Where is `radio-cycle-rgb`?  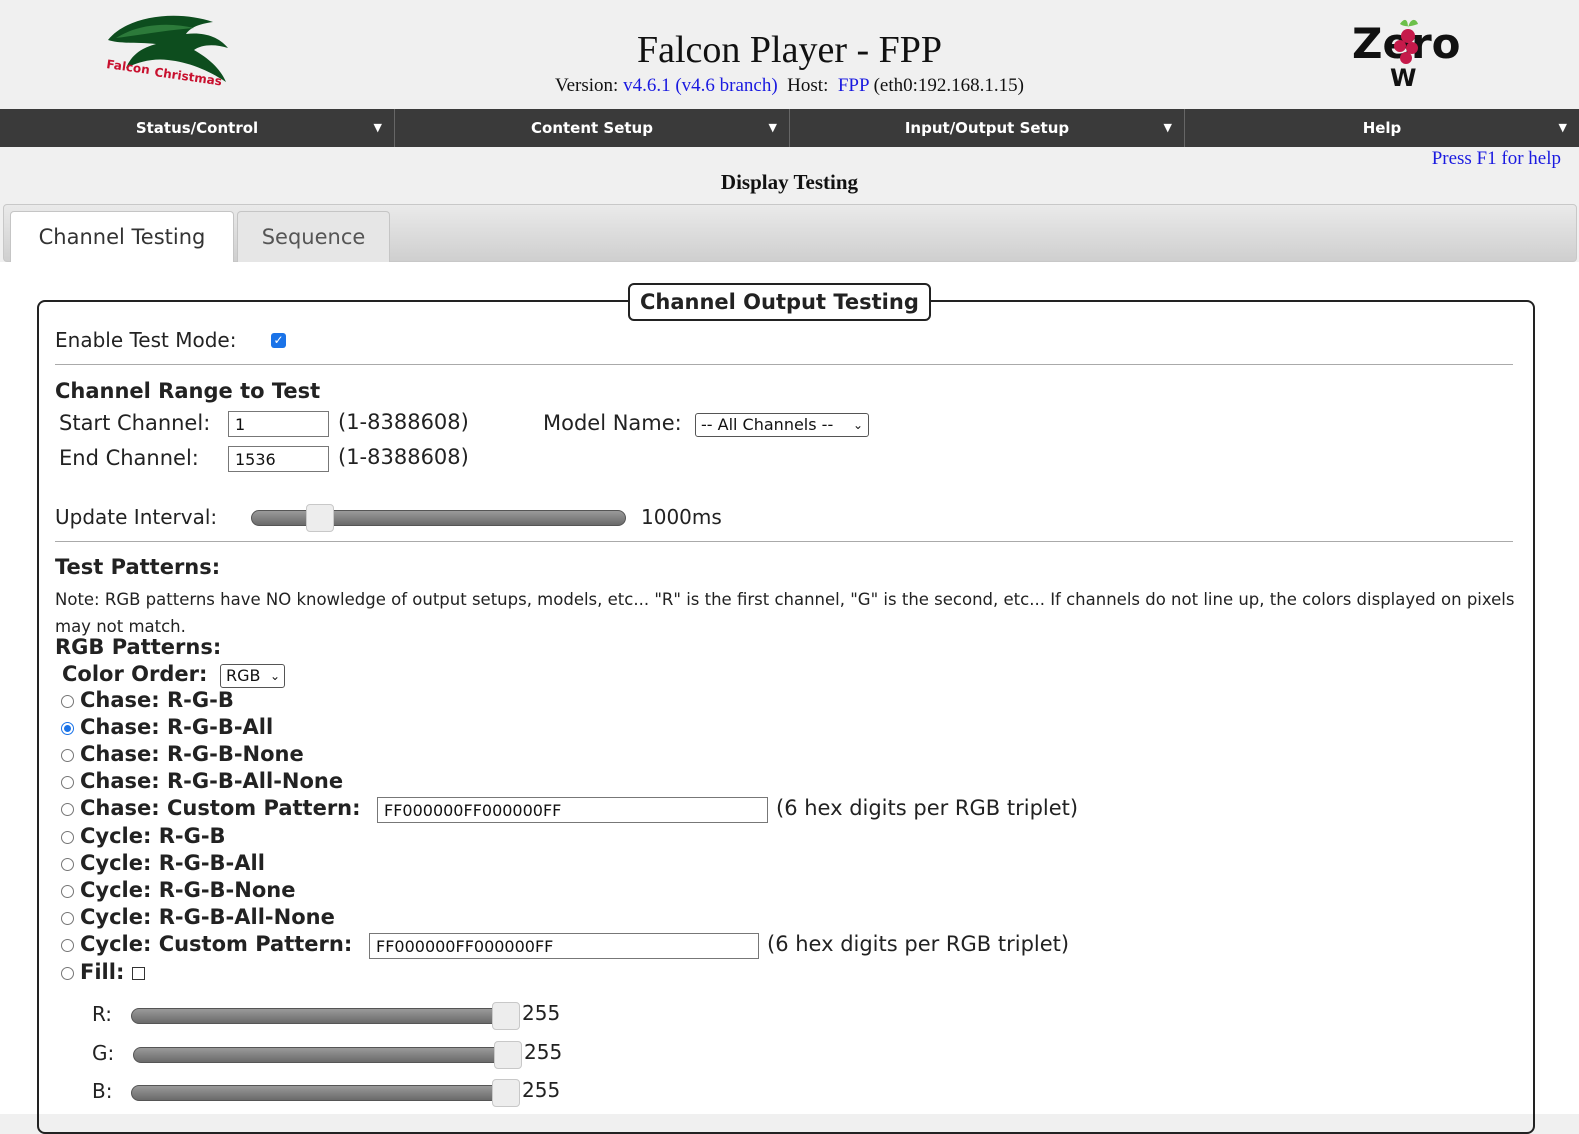 radio-cycle-rgb is located at coordinates (67, 837).